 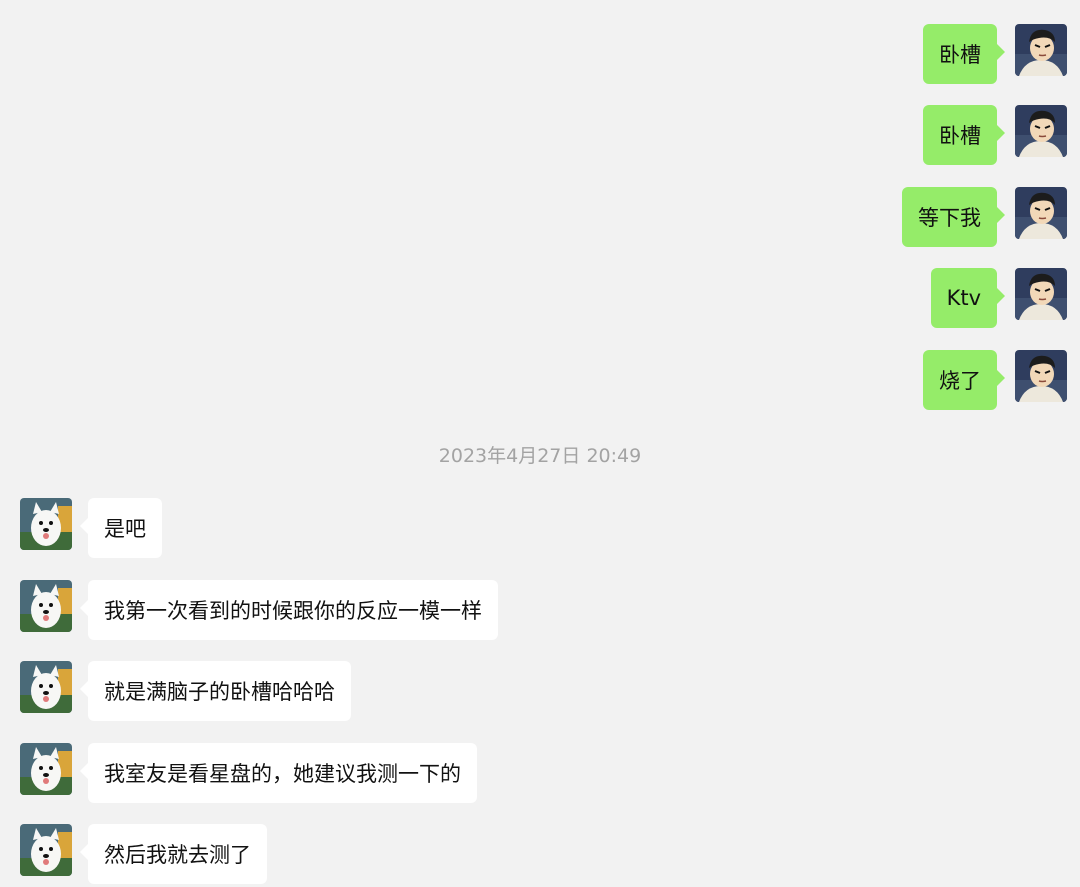 What do you see at coordinates (121, 528) in the screenshot?
I see `received-message-bubble: 是吧` at bounding box center [121, 528].